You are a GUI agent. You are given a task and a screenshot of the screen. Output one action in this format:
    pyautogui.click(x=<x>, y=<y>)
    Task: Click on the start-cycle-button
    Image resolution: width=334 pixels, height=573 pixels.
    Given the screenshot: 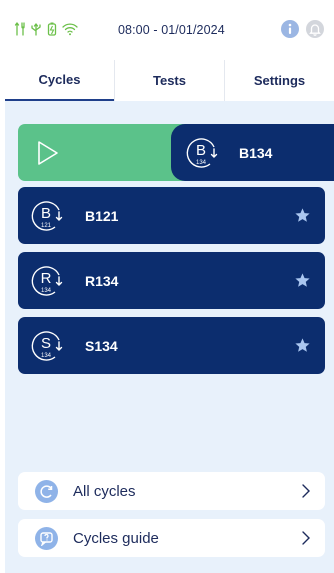 What is the action you would take?
    pyautogui.click(x=104, y=152)
    